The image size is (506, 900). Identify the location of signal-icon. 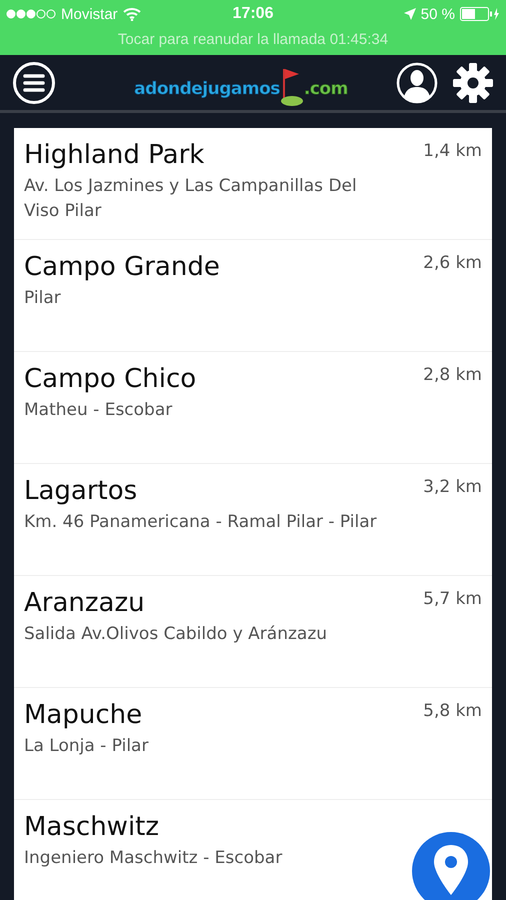
(31, 14).